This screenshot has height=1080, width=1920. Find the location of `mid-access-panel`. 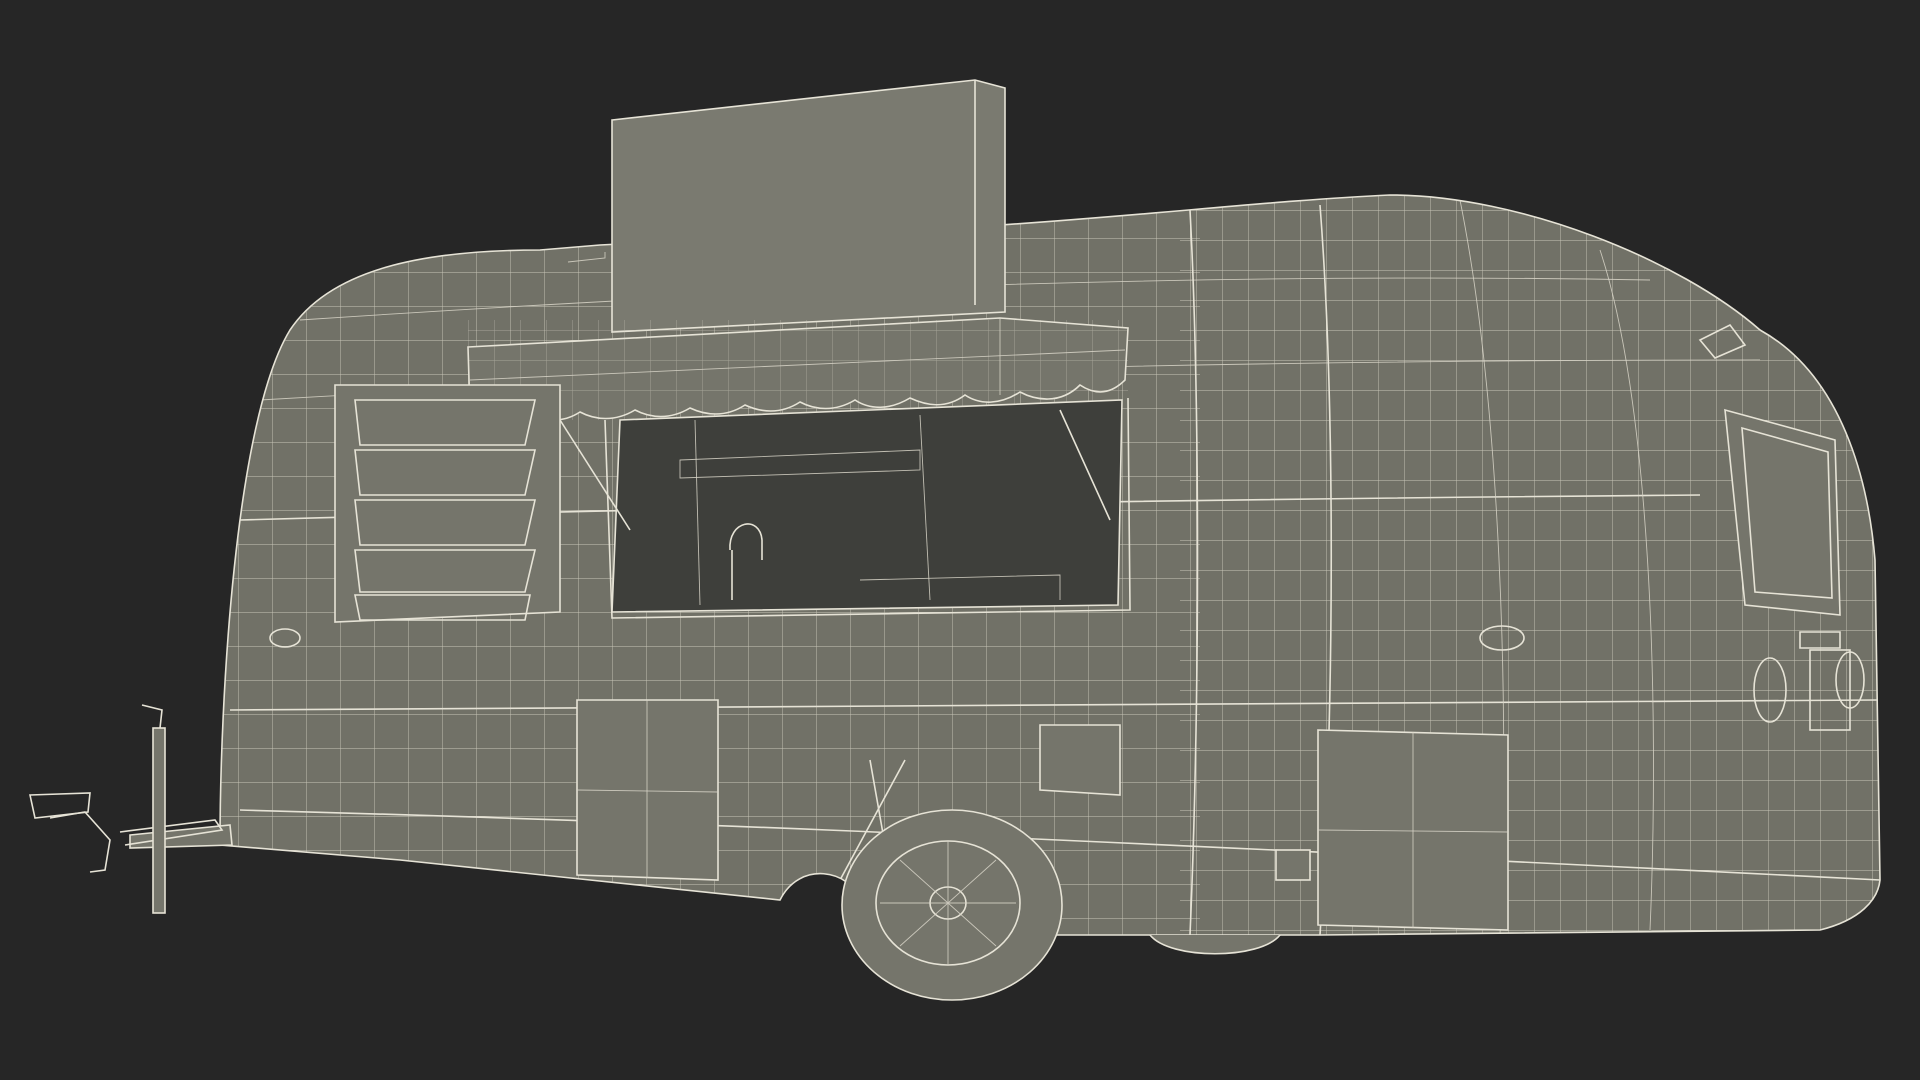

mid-access-panel is located at coordinates (1080, 760).